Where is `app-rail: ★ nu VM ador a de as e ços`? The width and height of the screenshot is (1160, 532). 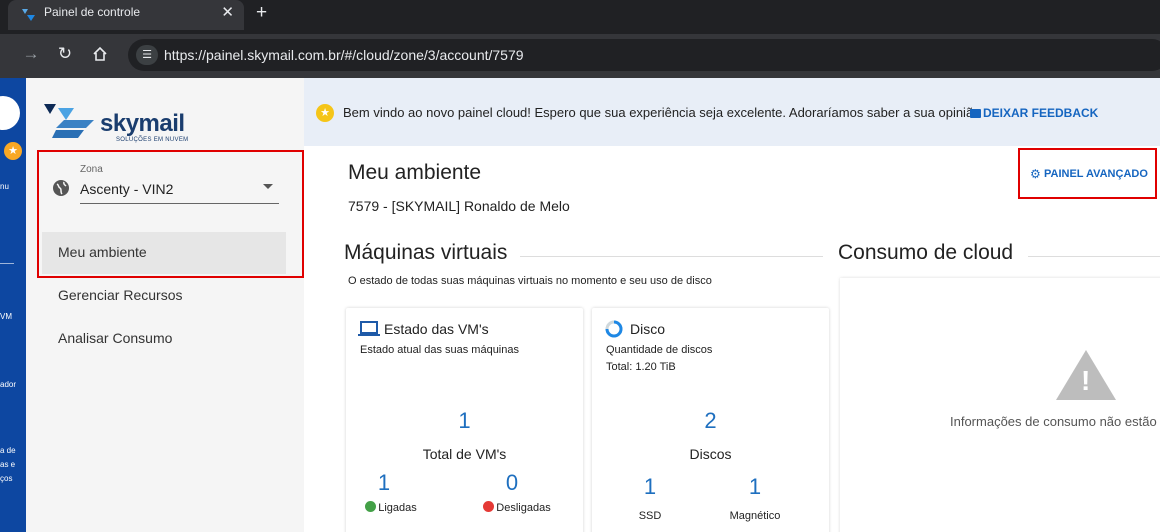
app-rail: ★ nu VM ador a de as e ços is located at coordinates (13, 305).